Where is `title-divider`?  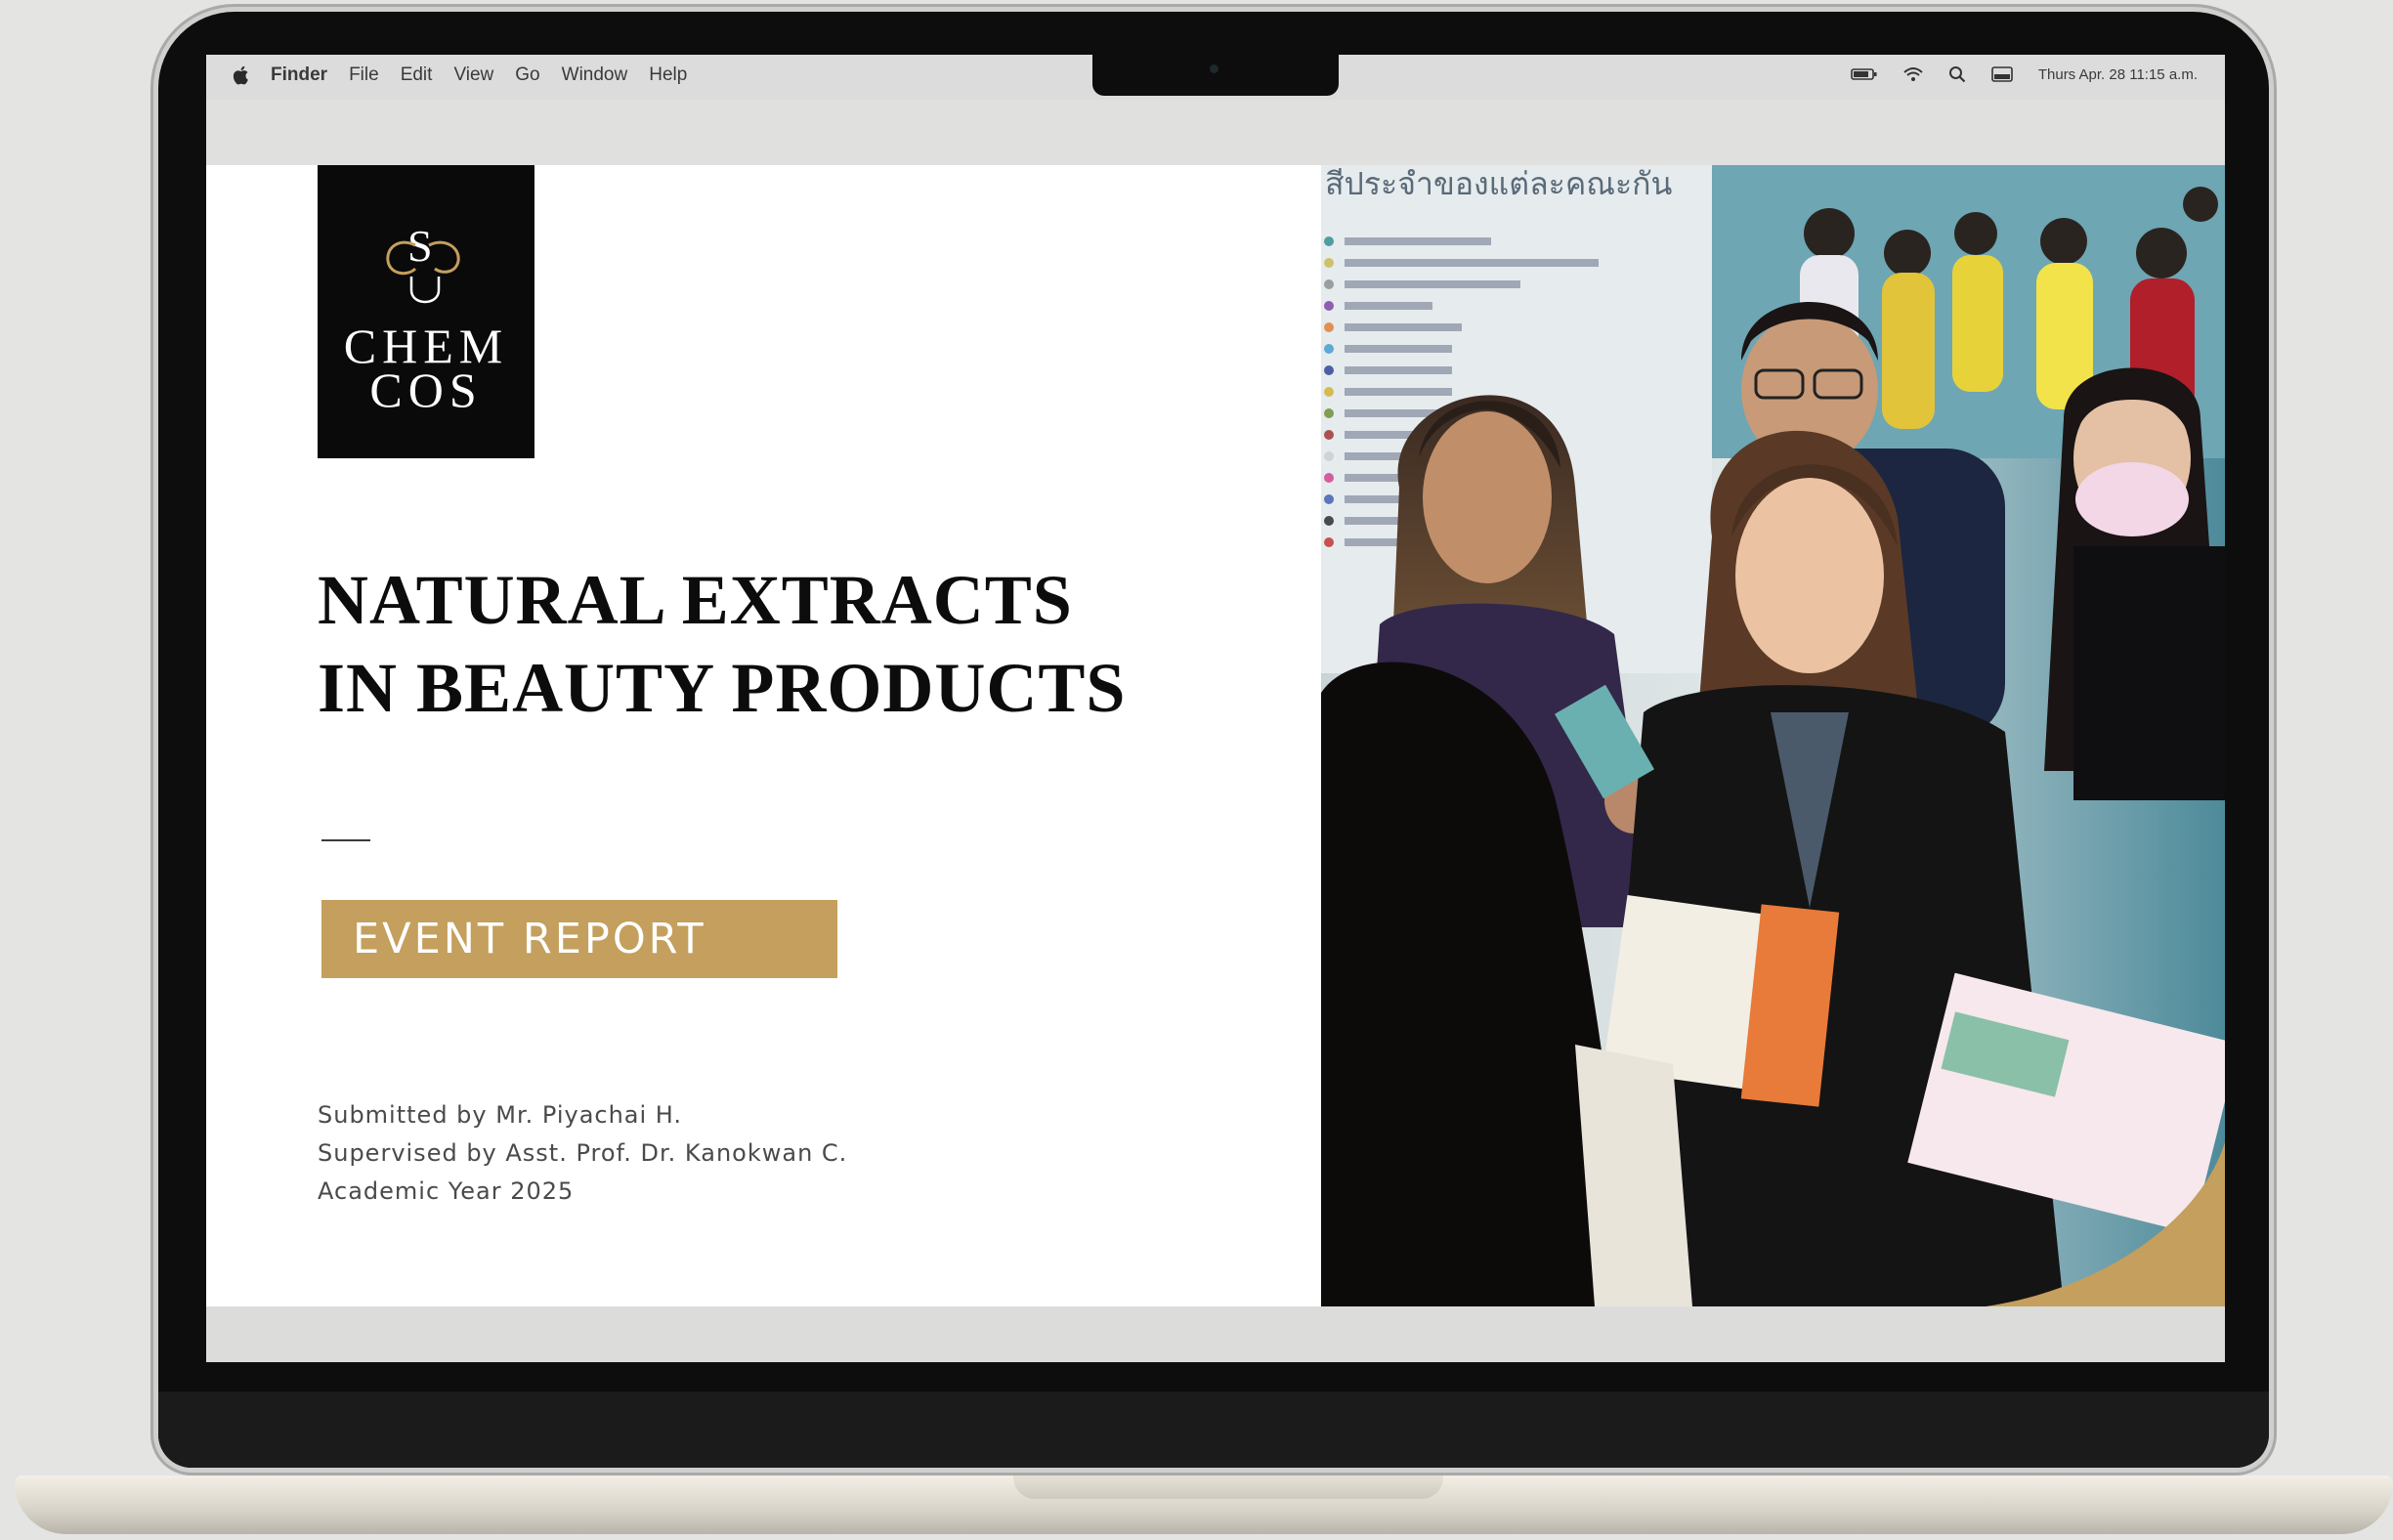 title-divider is located at coordinates (346, 840).